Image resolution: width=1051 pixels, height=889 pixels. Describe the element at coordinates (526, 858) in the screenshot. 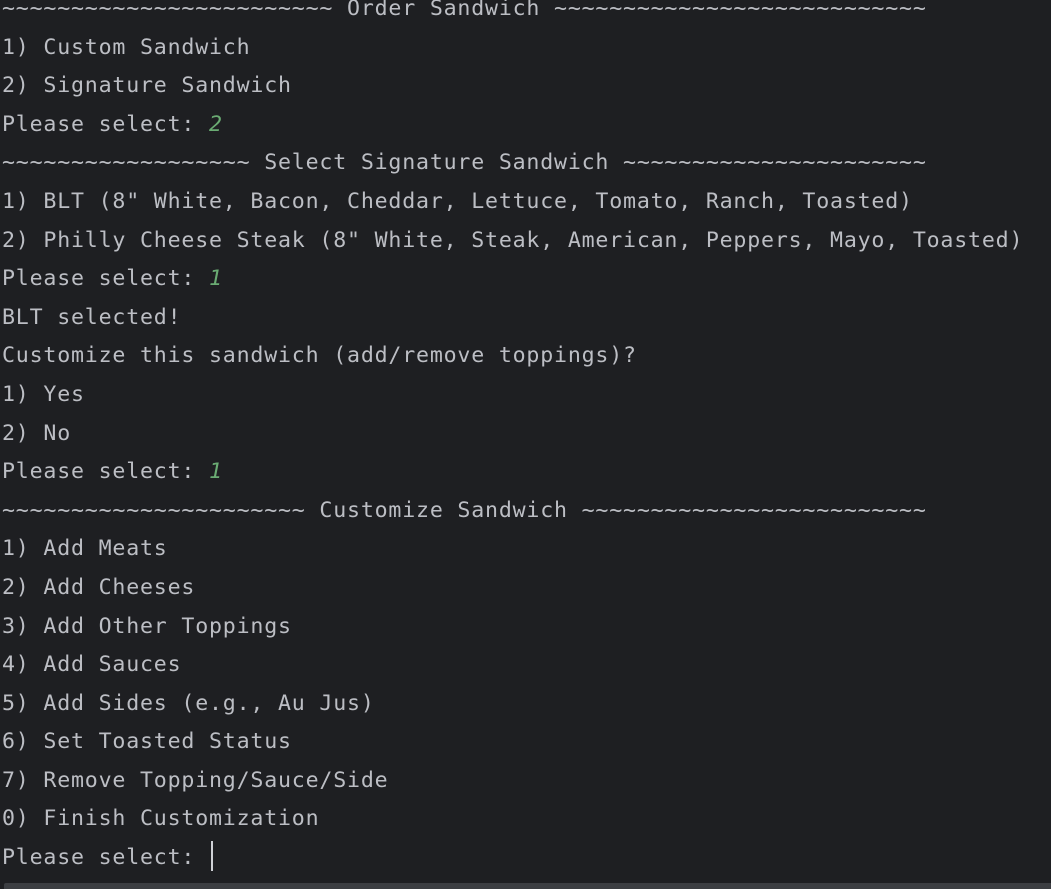

I see `console-input-line: Please select:` at that location.